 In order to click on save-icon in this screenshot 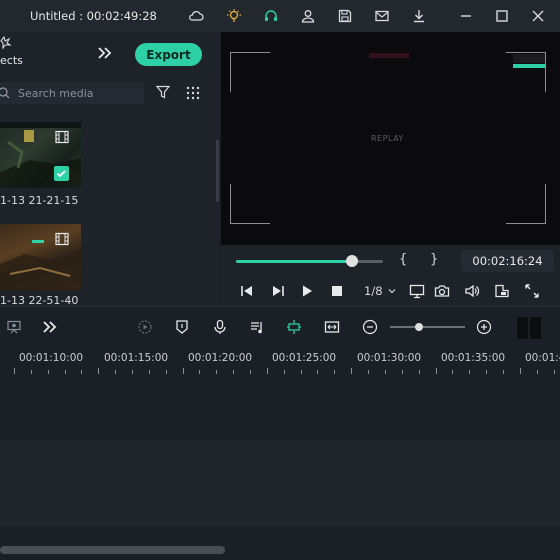, I will do `click(345, 16)`.